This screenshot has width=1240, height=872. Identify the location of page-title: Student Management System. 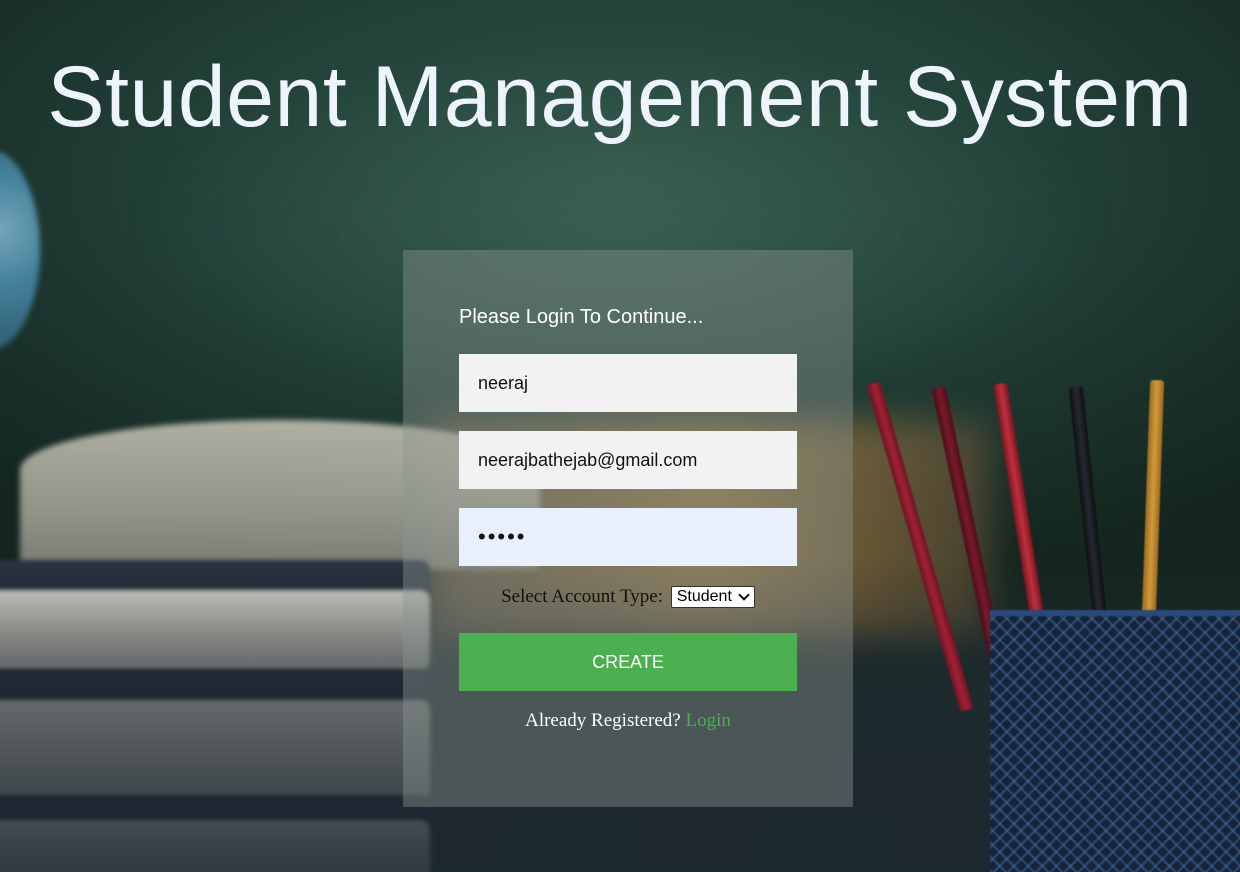
(620, 97).